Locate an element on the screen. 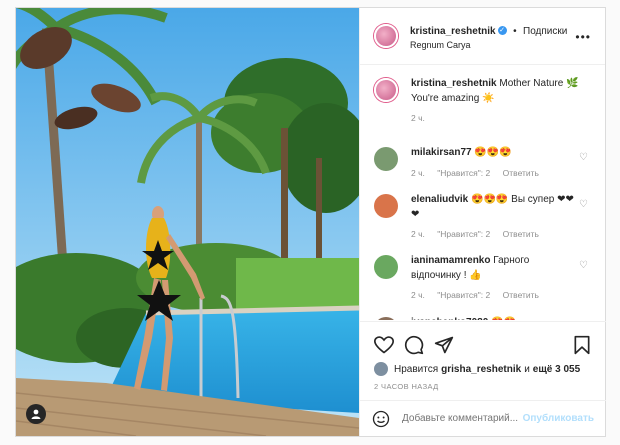 This screenshot has width=620, height=445. comment-username: elenaliudvik is located at coordinates (439, 199).